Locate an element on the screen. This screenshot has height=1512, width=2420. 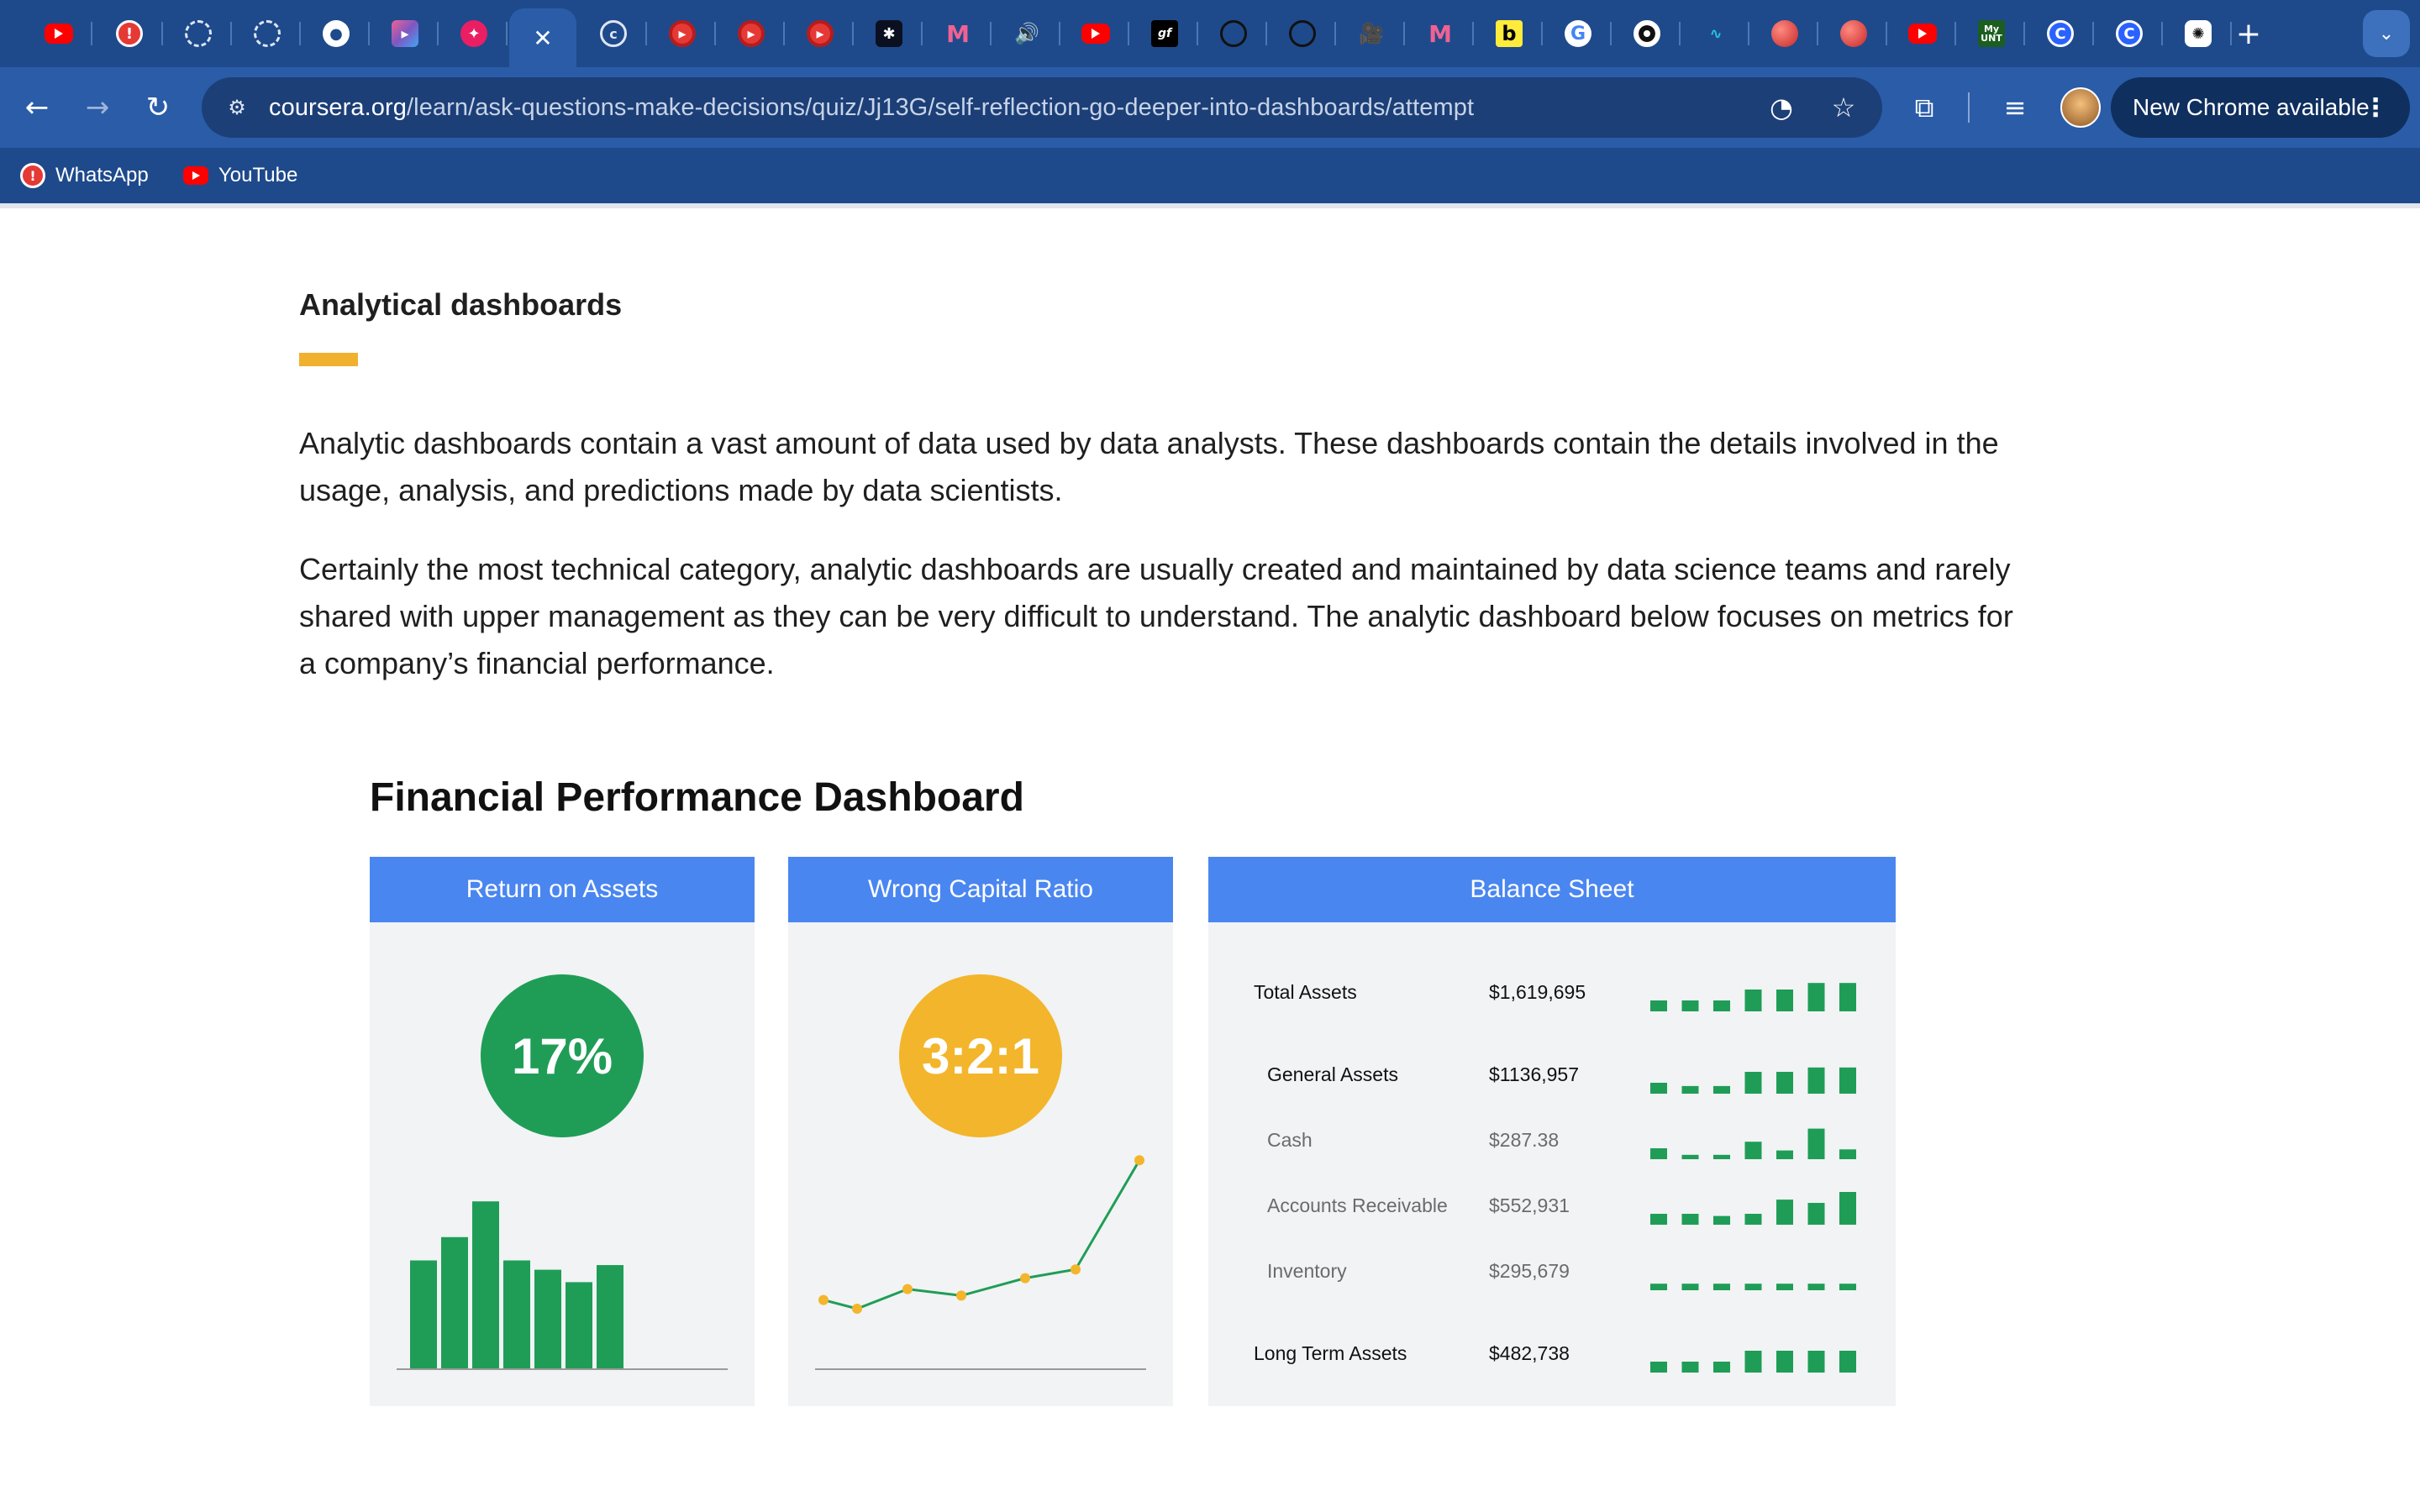
row-value: $295,679 is located at coordinates (1529, 1271).